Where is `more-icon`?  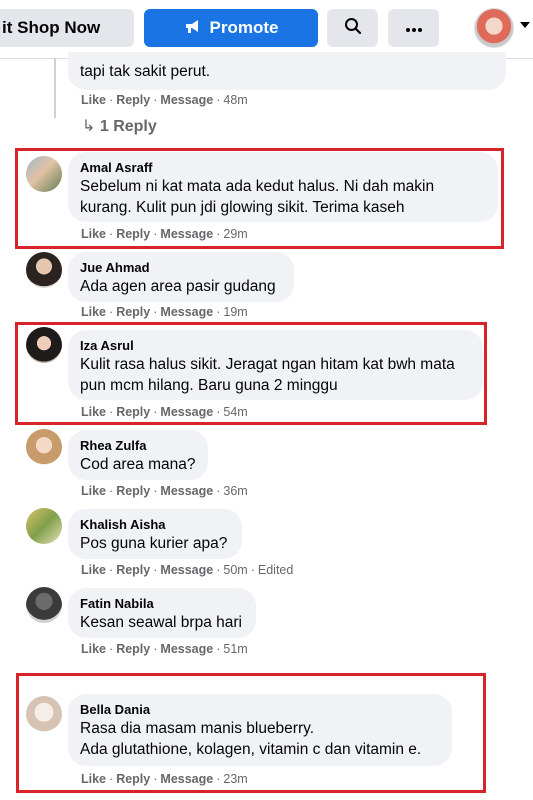
more-icon is located at coordinates (414, 28).